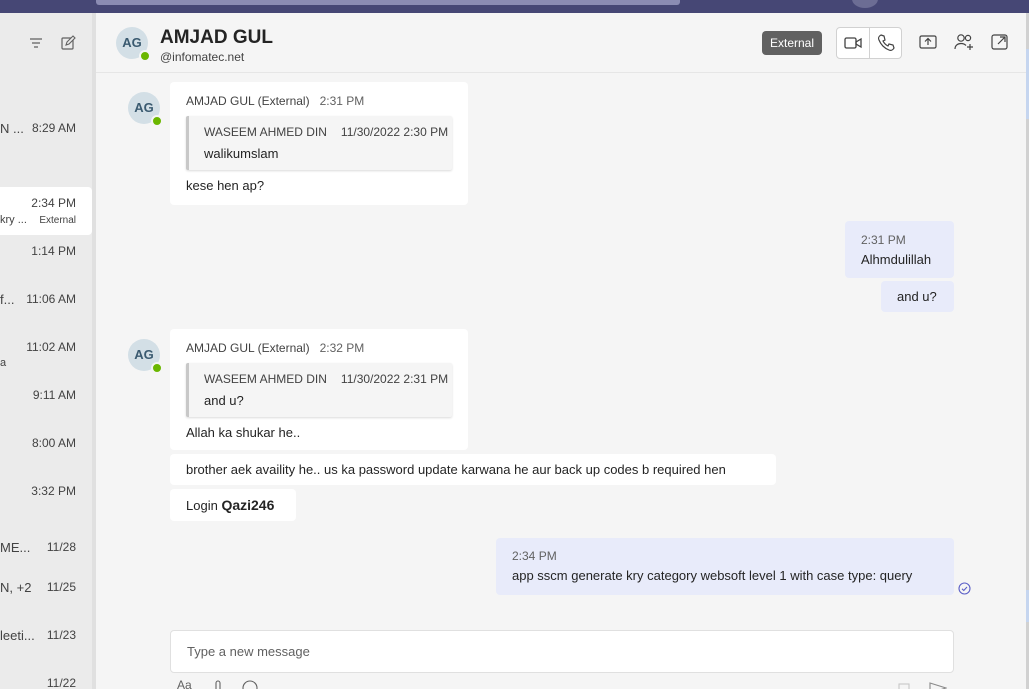  I want to click on message-meta: AMJAD GUL (External) 2:32 PM, so click(275, 348).